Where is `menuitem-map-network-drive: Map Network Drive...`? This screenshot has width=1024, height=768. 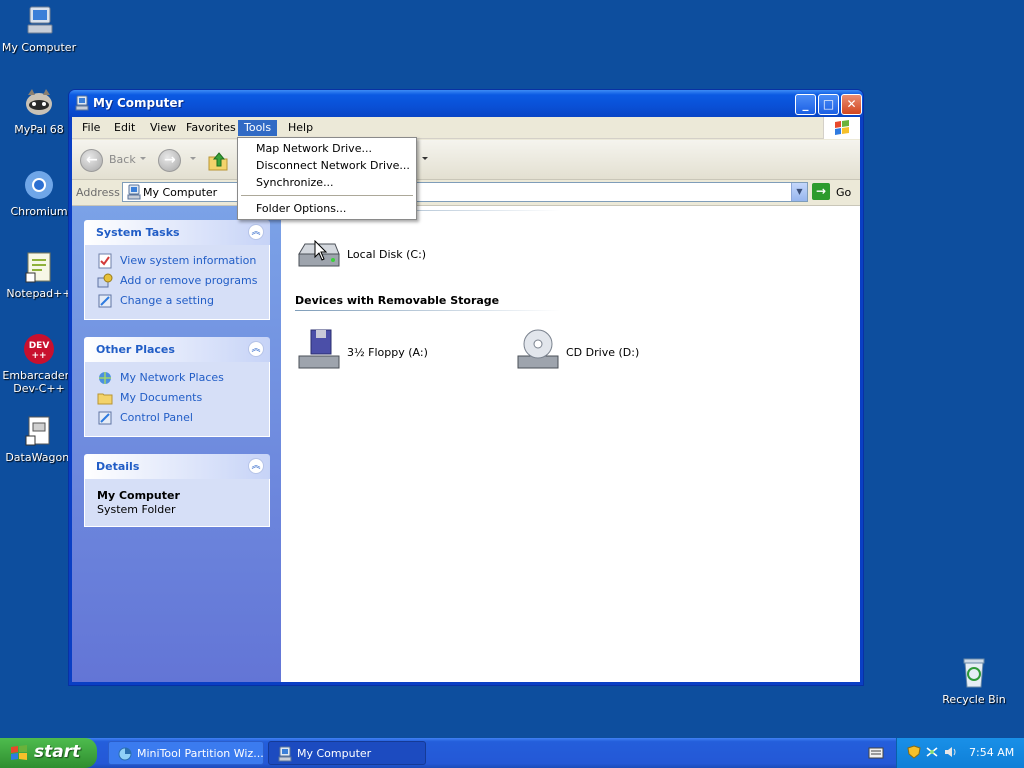 menuitem-map-network-drive: Map Network Drive... is located at coordinates (327, 148).